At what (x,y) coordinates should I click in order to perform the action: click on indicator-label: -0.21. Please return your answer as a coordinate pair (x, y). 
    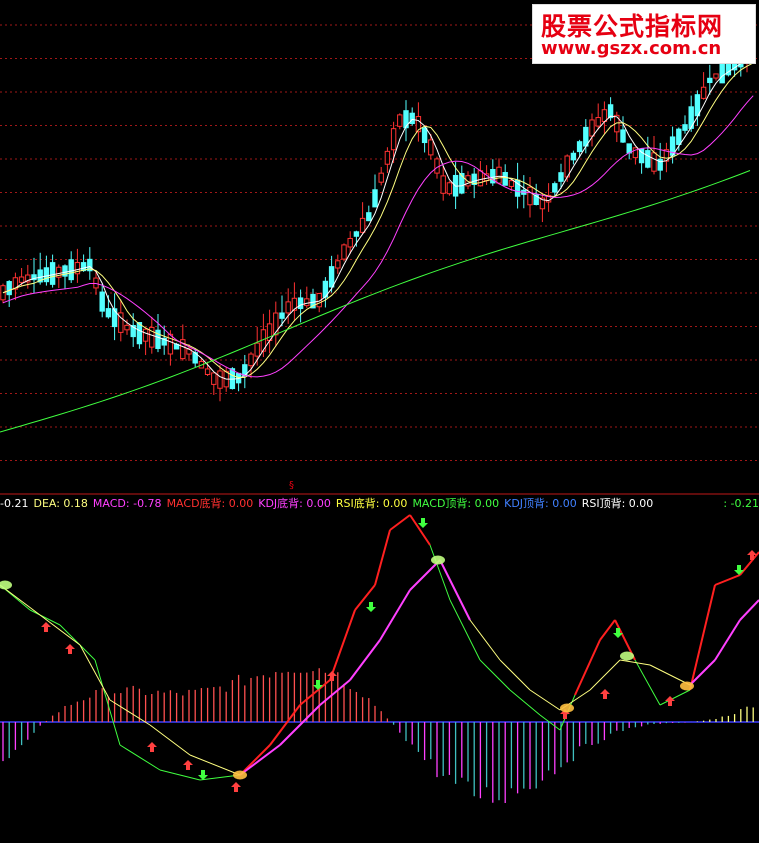
    Looking at the image, I should click on (14, 503).